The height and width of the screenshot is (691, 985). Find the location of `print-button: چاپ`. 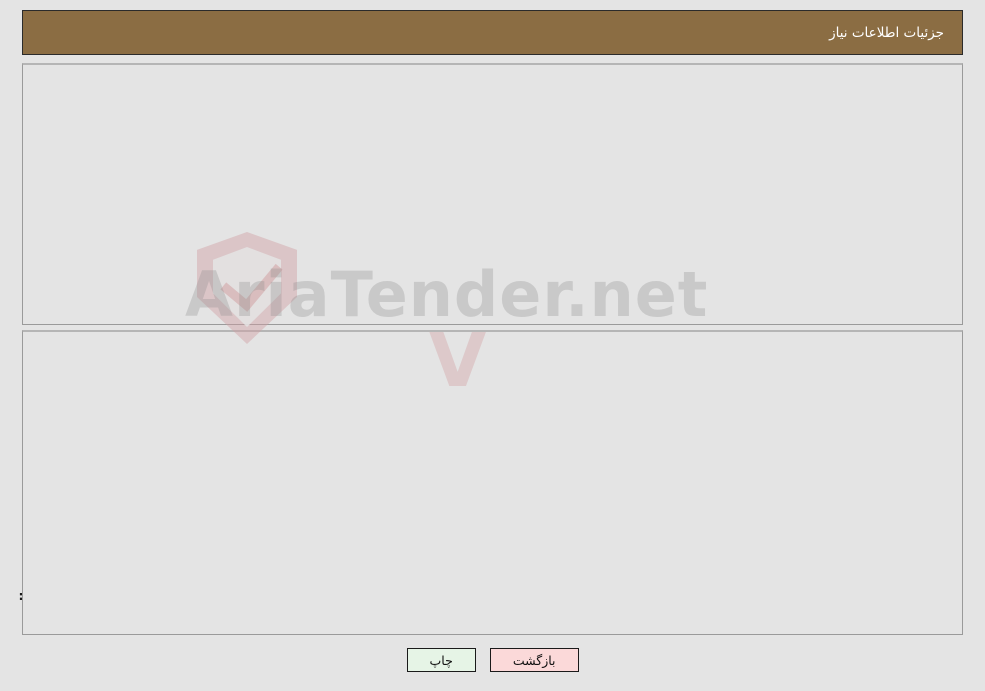

print-button: چاپ is located at coordinates (441, 660).